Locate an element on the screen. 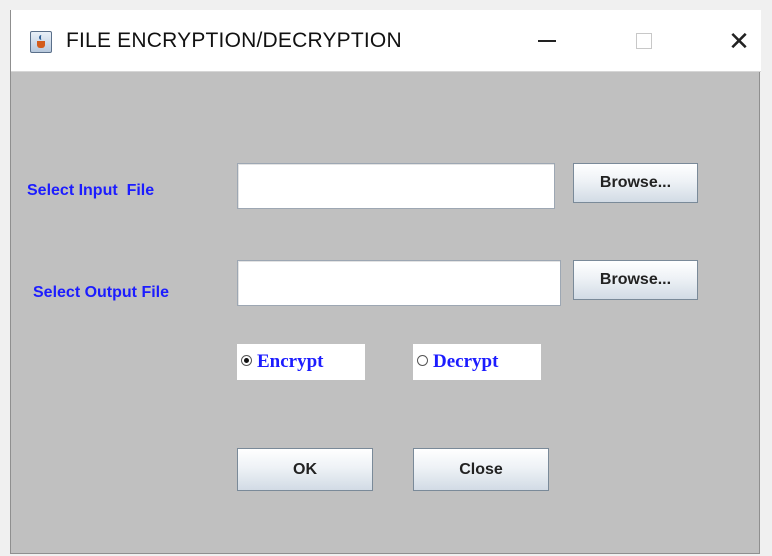  decrypt-radio-option: Decrypt is located at coordinates (477, 362).